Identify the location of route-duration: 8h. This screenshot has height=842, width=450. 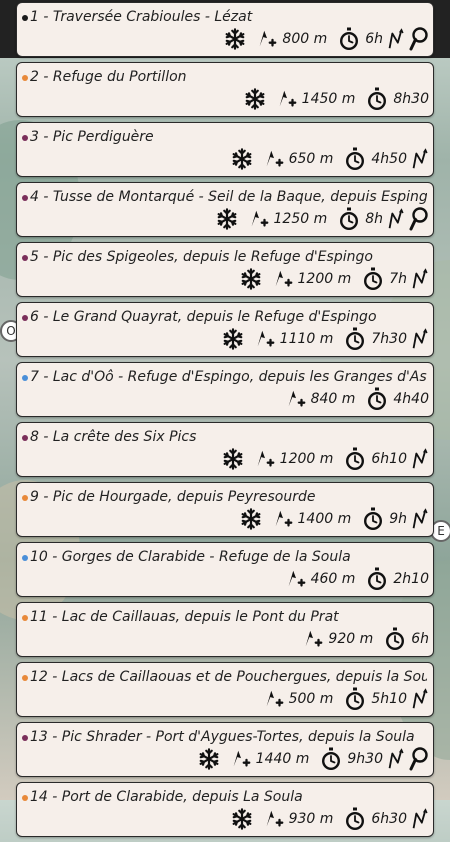
(374, 219).